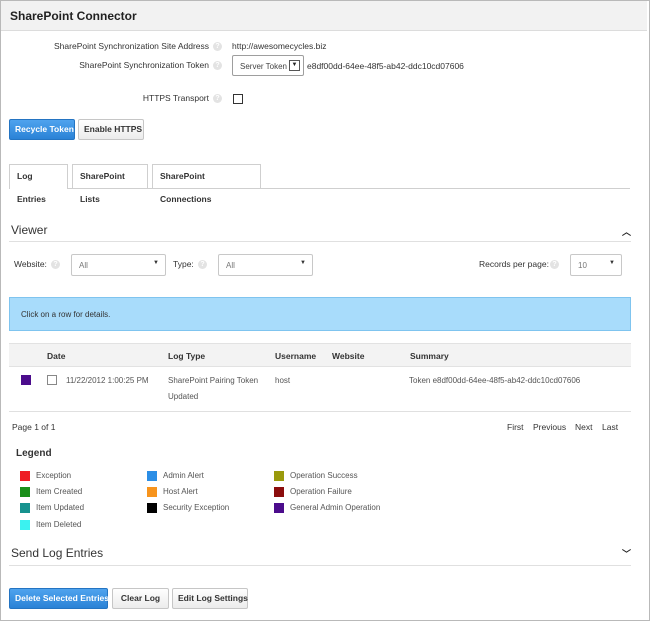 The image size is (650, 621). What do you see at coordinates (183, 475) in the screenshot?
I see `legend-admin-alert: Admin Alert` at bounding box center [183, 475].